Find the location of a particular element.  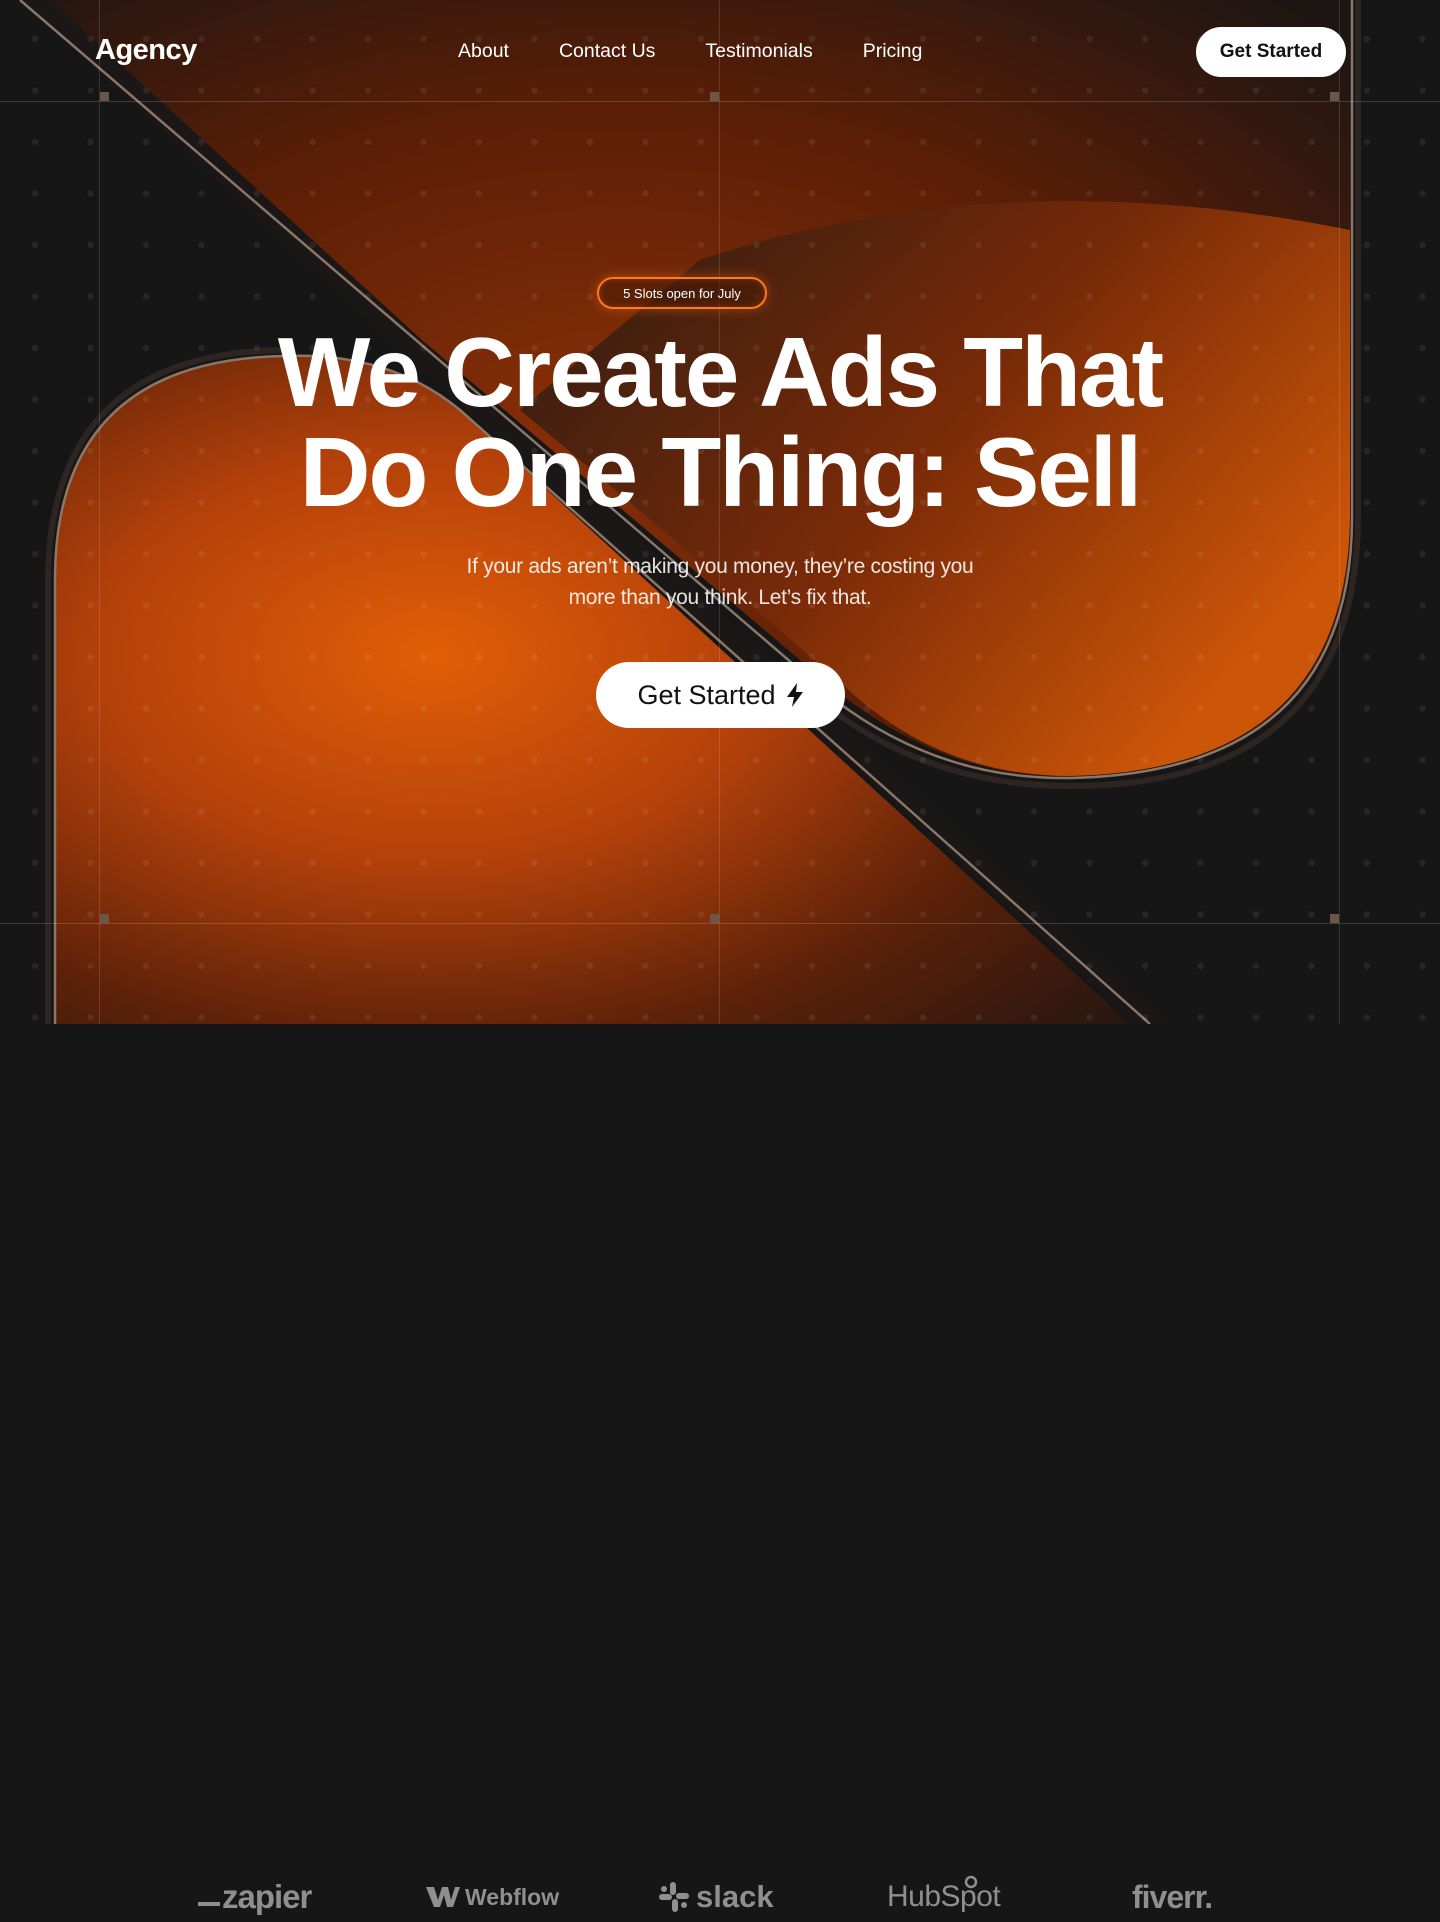

nav-link-about: About is located at coordinates (483, 51).